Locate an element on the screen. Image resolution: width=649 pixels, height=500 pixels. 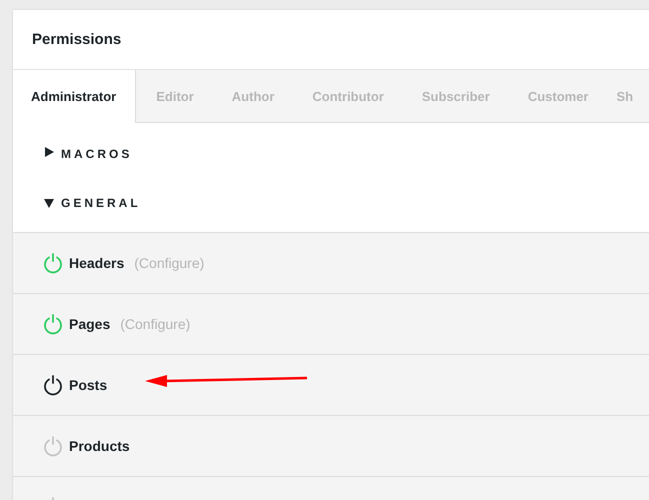
power-icon is located at coordinates (53, 385).